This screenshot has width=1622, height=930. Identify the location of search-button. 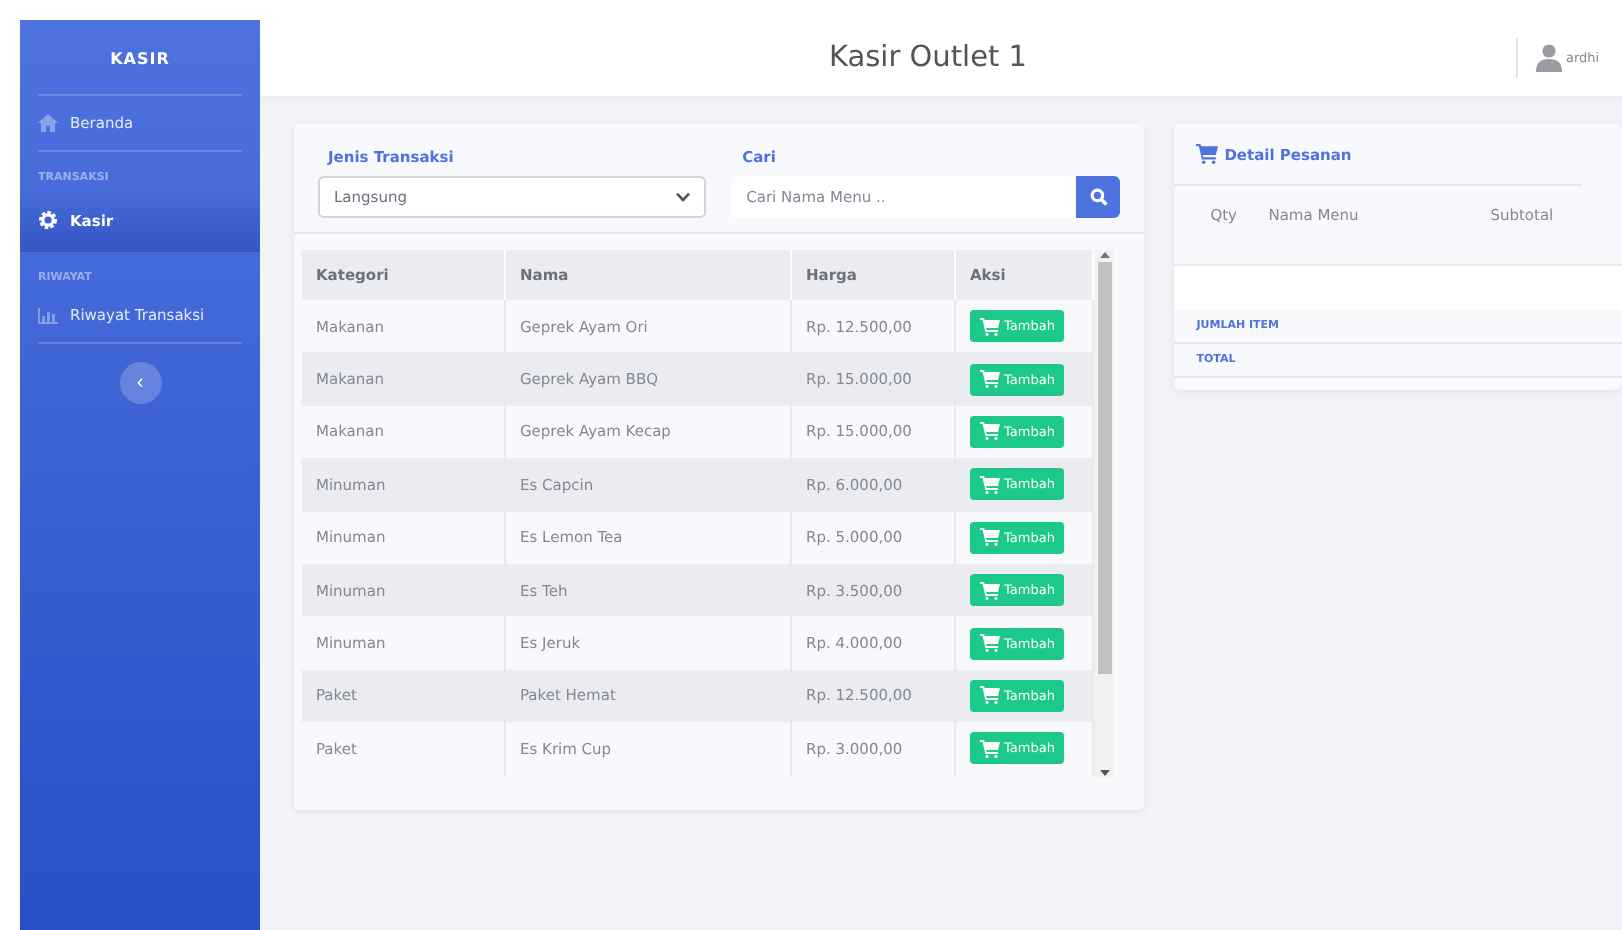
(1098, 197).